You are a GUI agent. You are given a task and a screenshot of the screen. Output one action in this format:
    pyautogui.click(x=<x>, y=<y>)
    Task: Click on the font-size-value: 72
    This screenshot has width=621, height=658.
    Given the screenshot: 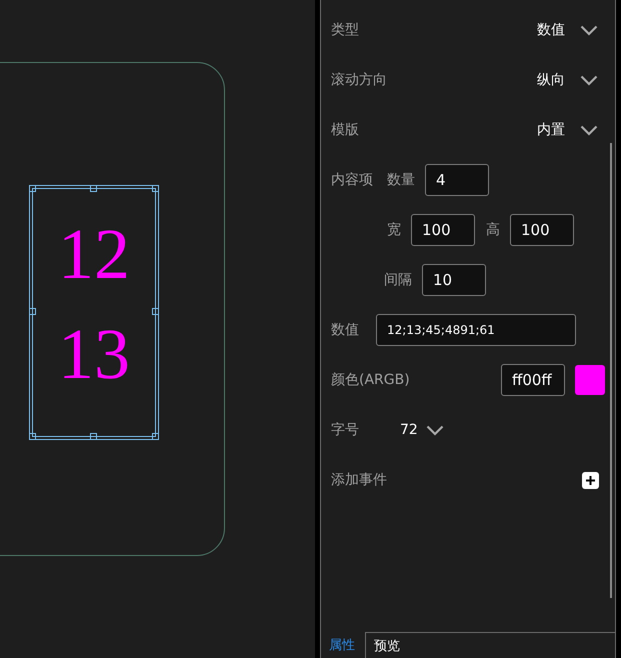 What is the action you would take?
    pyautogui.click(x=409, y=430)
    